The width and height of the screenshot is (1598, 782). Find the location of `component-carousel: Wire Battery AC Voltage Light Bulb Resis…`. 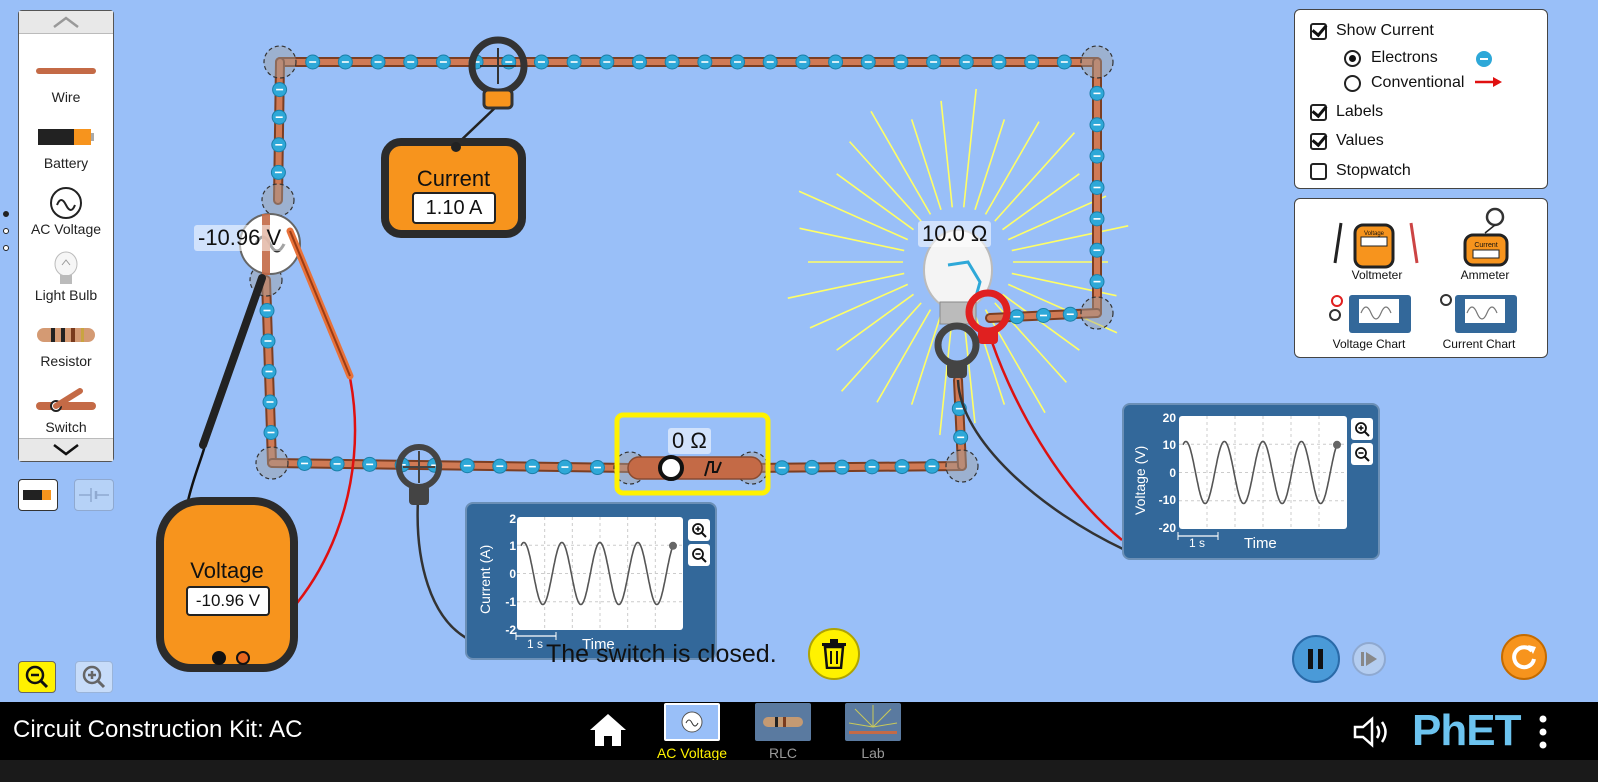

component-carousel: Wire Battery AC Voltage Light Bulb Resis… is located at coordinates (66, 236).